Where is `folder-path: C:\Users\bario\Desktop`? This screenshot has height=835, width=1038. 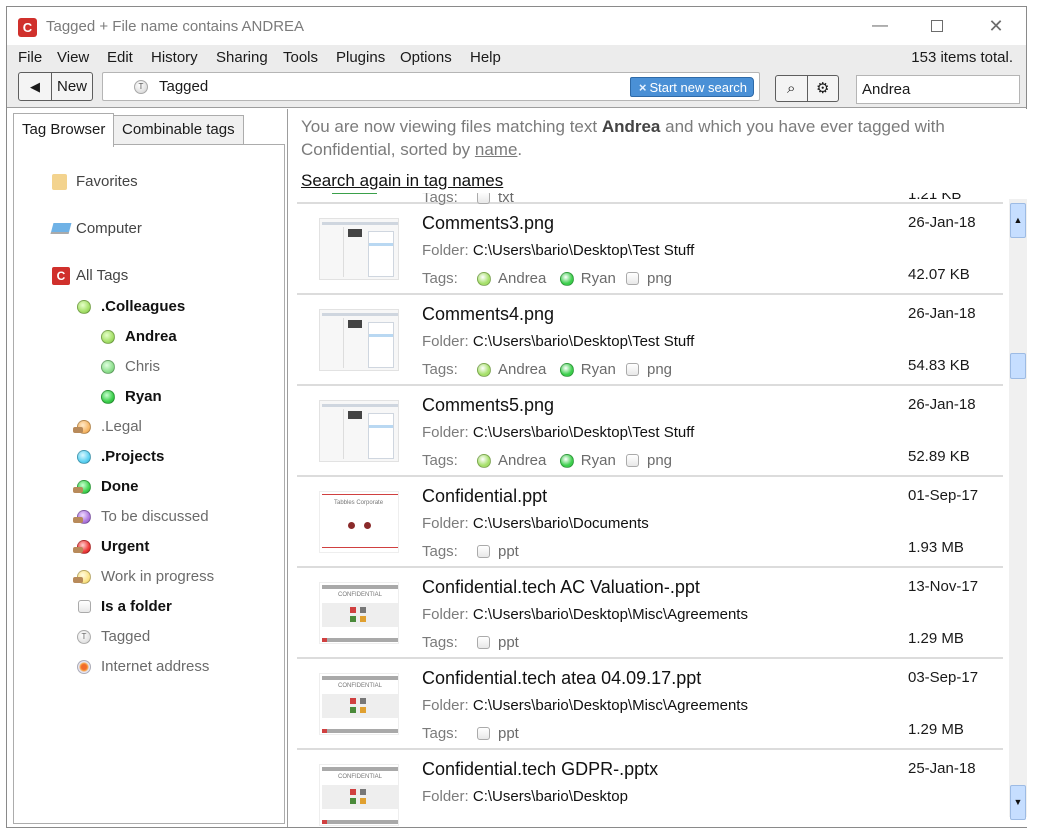 folder-path: C:\Users\bario\Desktop is located at coordinates (550, 796).